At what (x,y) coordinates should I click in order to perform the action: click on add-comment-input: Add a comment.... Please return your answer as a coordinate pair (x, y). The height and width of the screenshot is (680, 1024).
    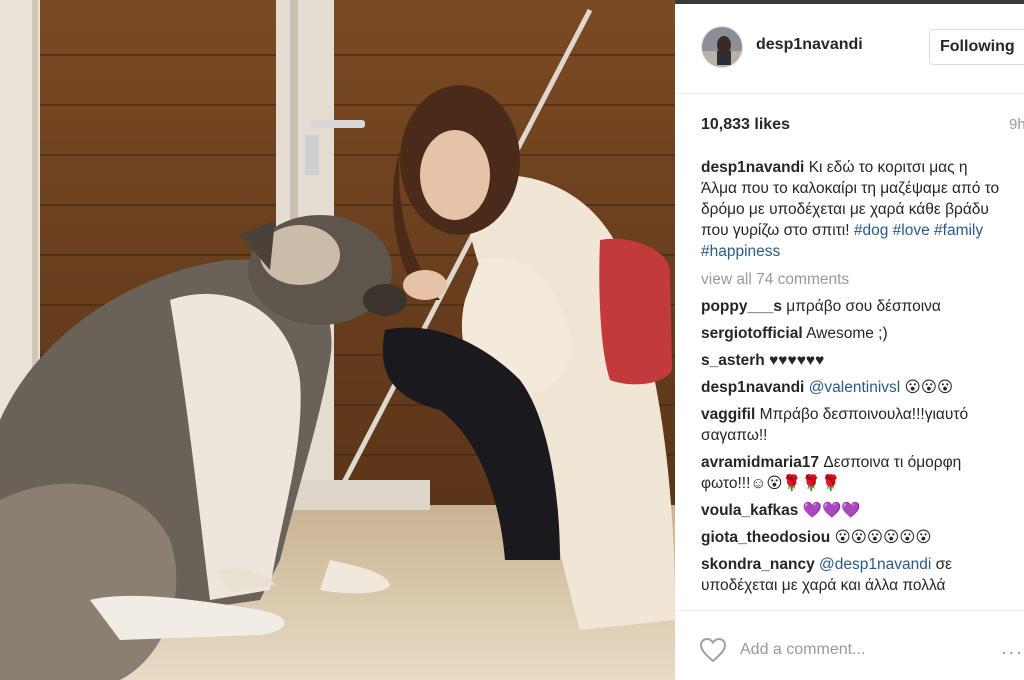
    Looking at the image, I should click on (802, 650).